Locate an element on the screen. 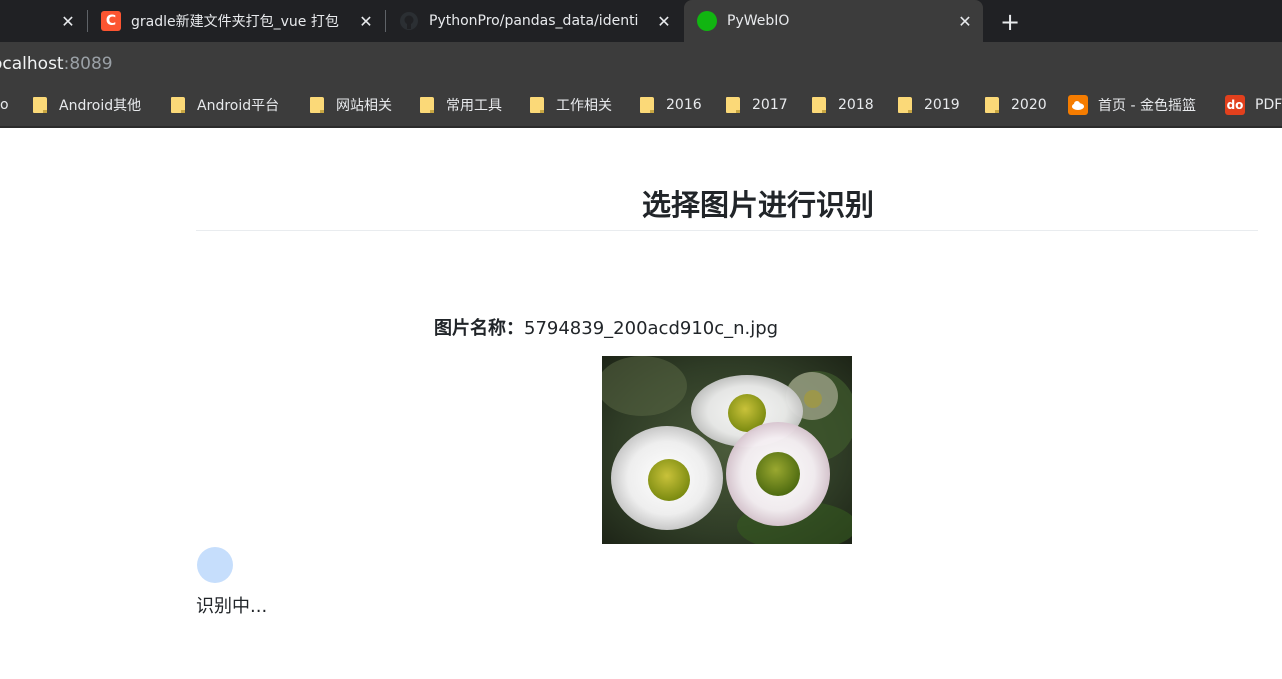 This screenshot has height=679, width=1282. new-tab-icon: + is located at coordinates (1010, 22).